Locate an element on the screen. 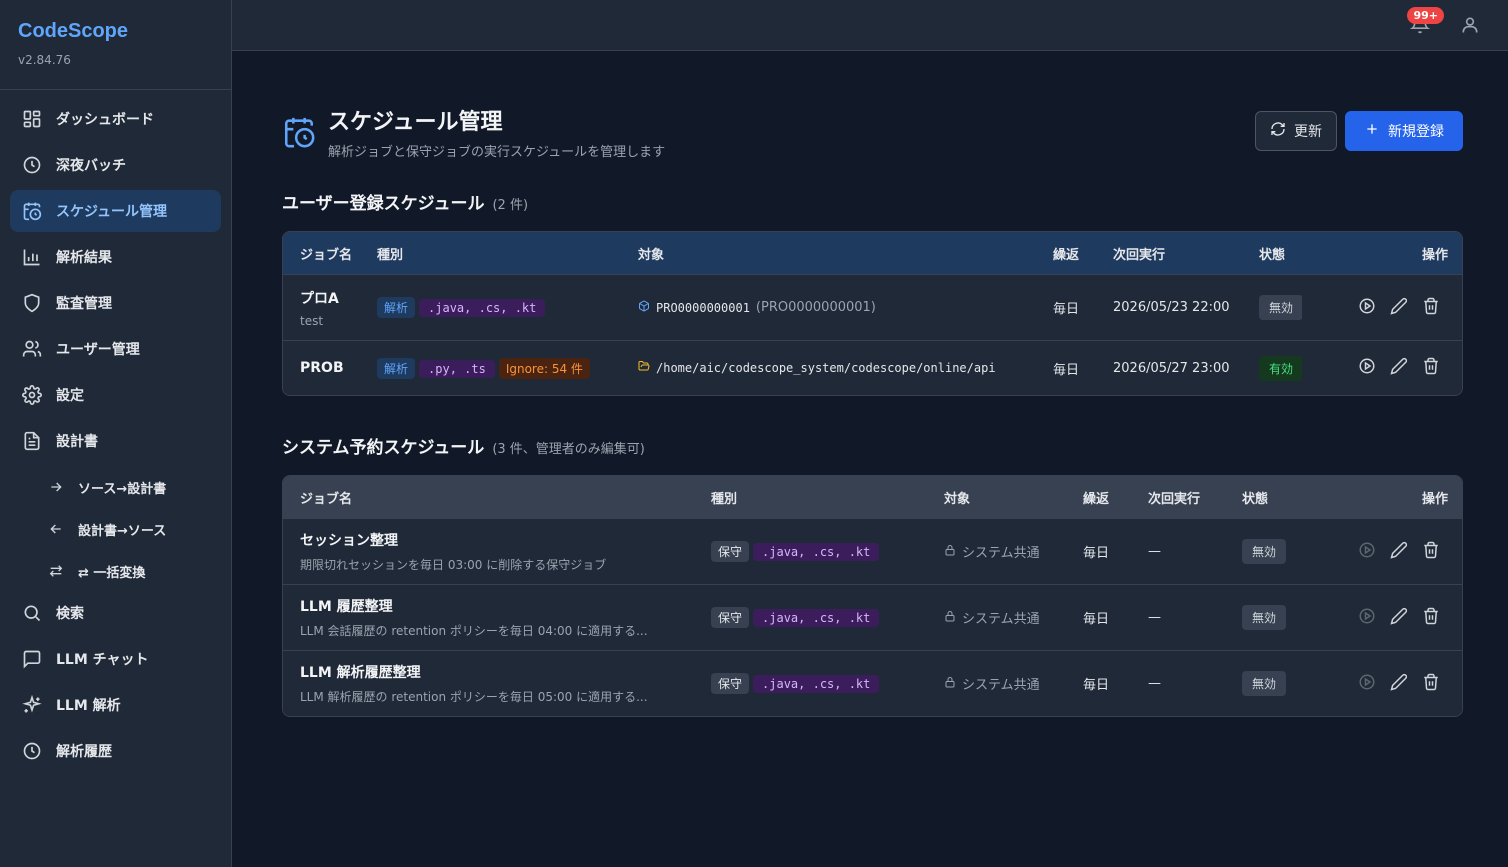 This screenshot has height=867, width=1508. lock-icon is located at coordinates (950, 684).